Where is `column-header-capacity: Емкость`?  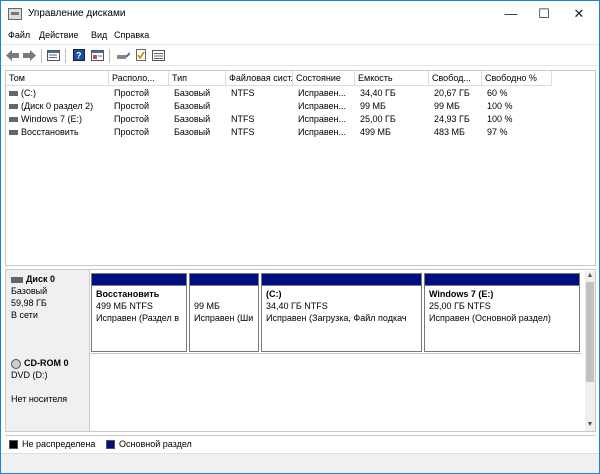
column-header-capacity: Емкость is located at coordinates (392, 78).